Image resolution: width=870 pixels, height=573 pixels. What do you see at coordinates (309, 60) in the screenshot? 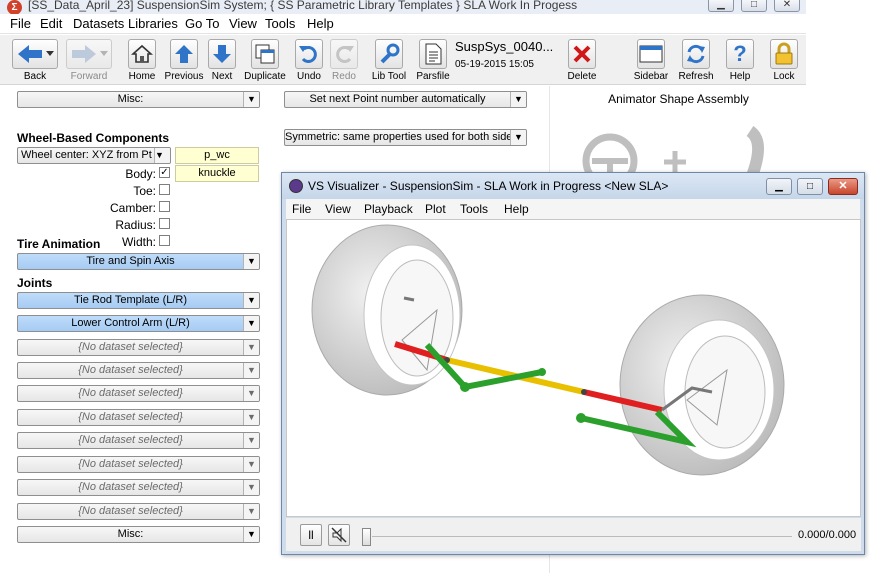
I see `undo-button: Undo` at bounding box center [309, 60].